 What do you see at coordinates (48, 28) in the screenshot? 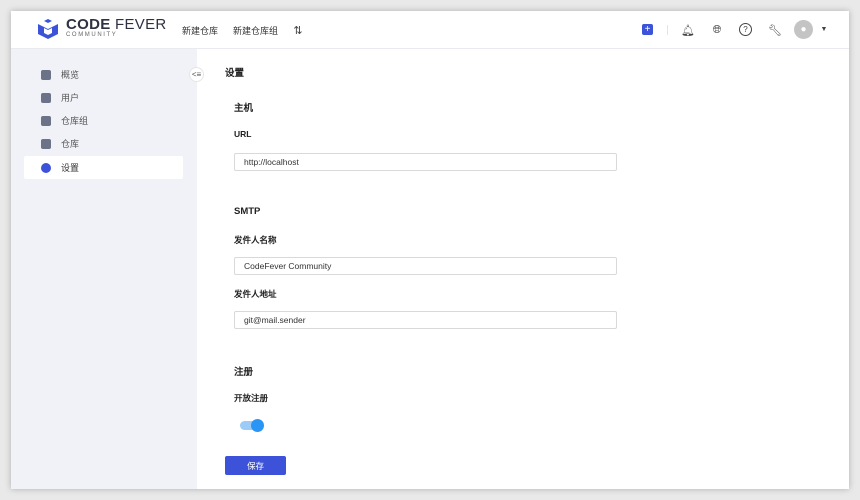
I see `logo-icon` at bounding box center [48, 28].